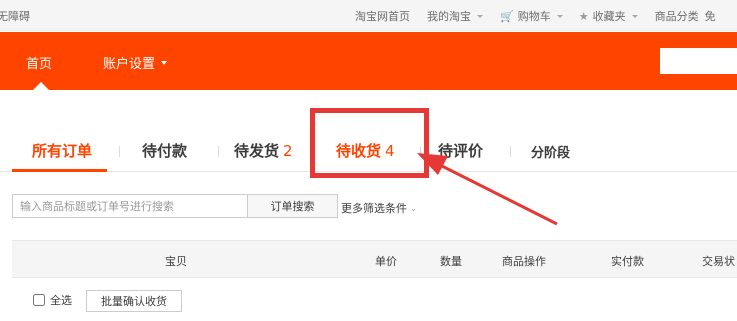  I want to click on col-quantity: 数量, so click(451, 261).